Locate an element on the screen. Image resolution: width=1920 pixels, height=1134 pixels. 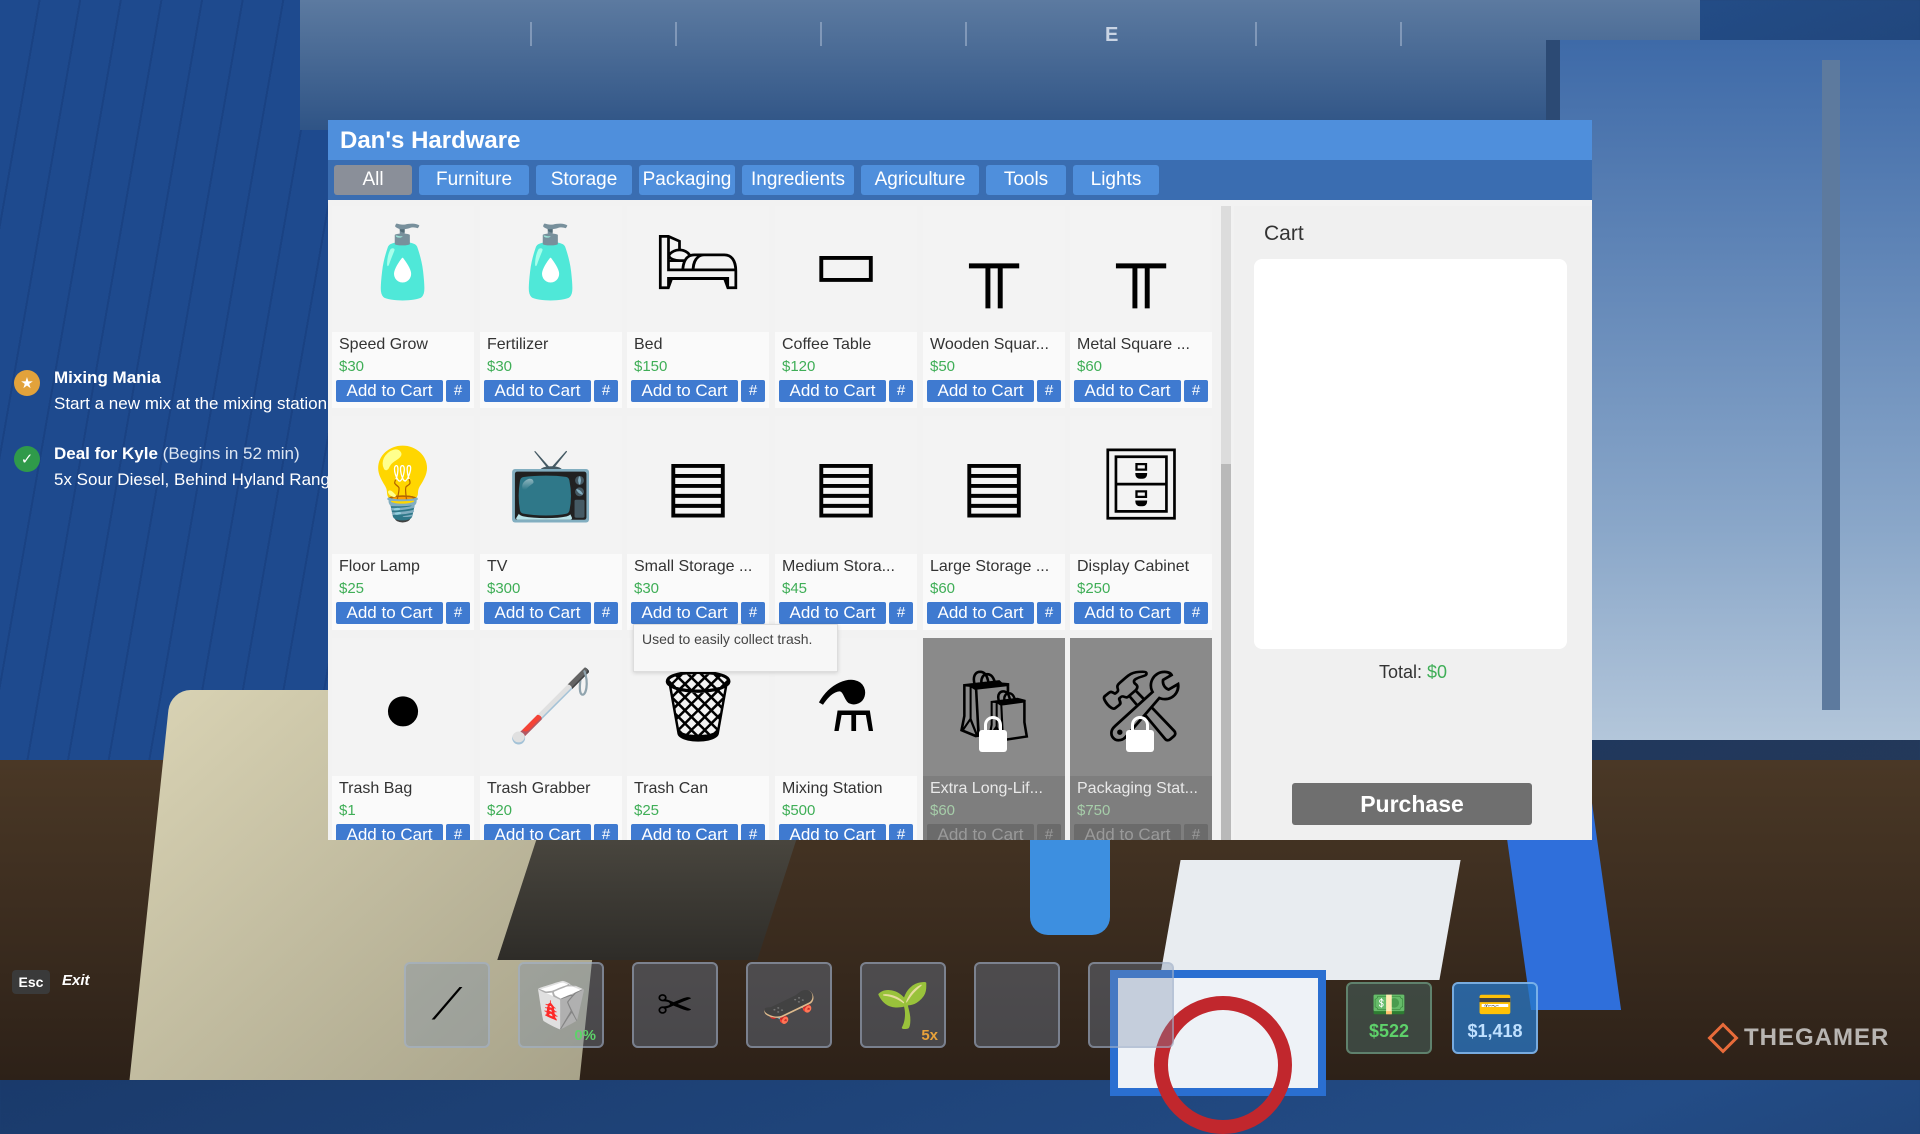
hotbar-slot: 🛹 is located at coordinates (789, 1005).